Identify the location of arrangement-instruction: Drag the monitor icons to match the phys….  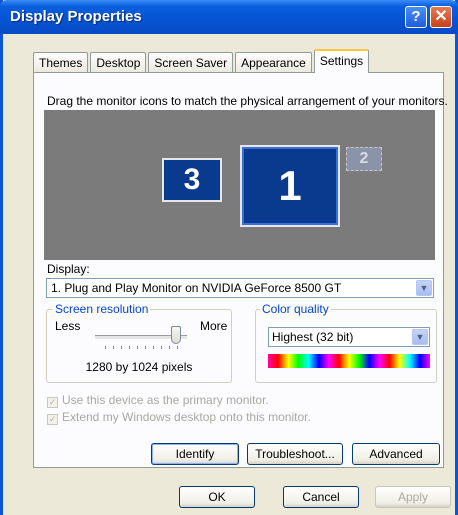
(247, 101).